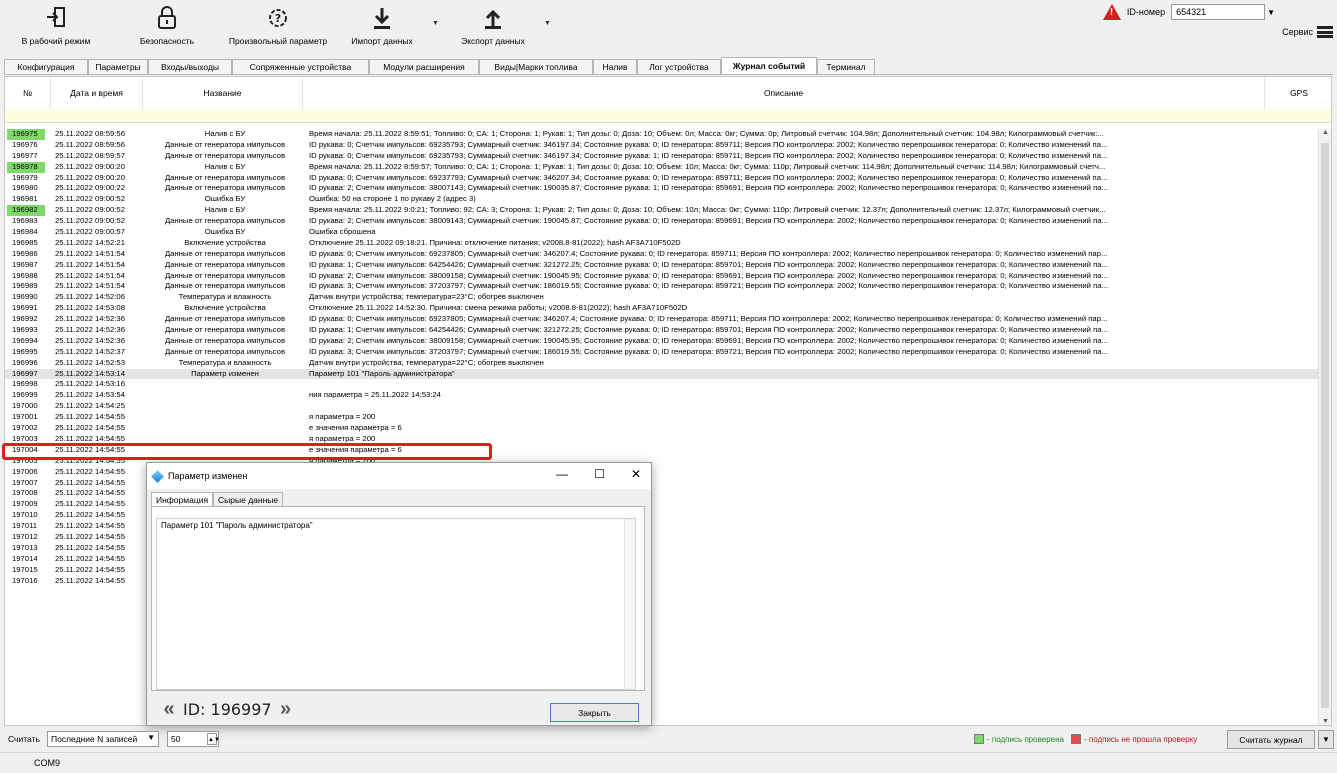  I want to click on read-journal-dropdown-icon: ▼, so click(1326, 739).